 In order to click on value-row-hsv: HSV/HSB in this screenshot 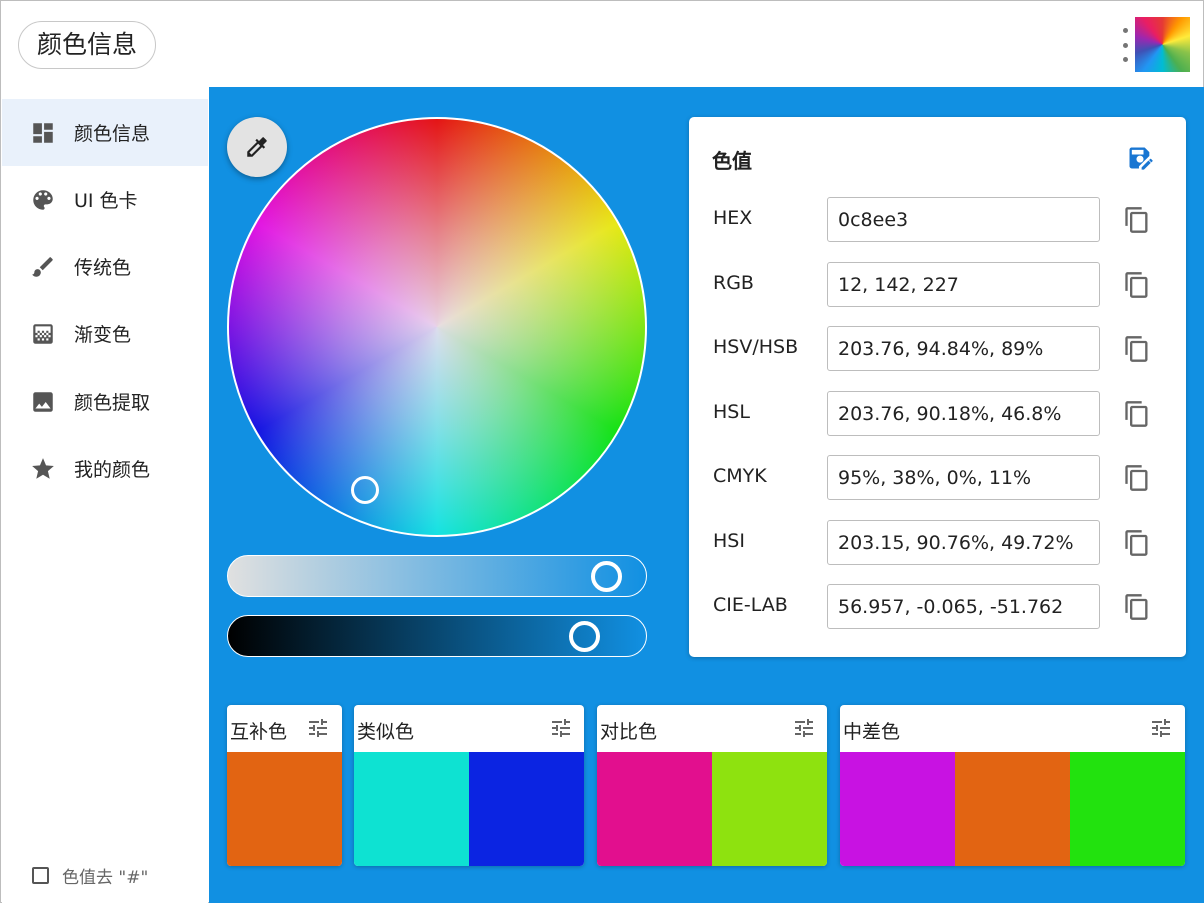, I will do `click(937, 349)`.